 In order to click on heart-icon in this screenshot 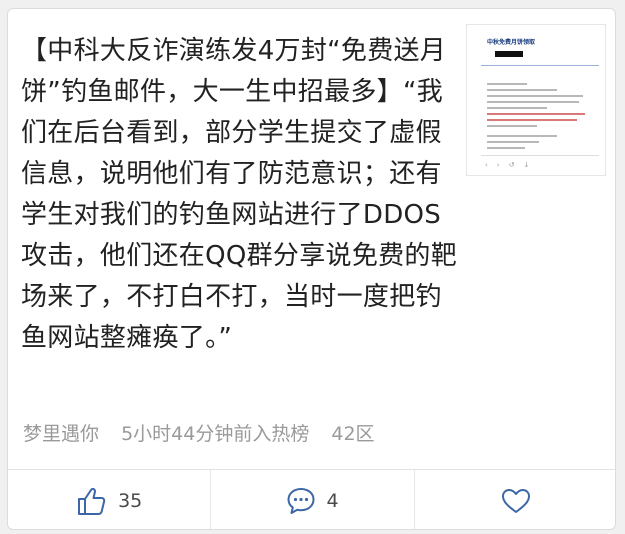, I will do `click(516, 501)`.